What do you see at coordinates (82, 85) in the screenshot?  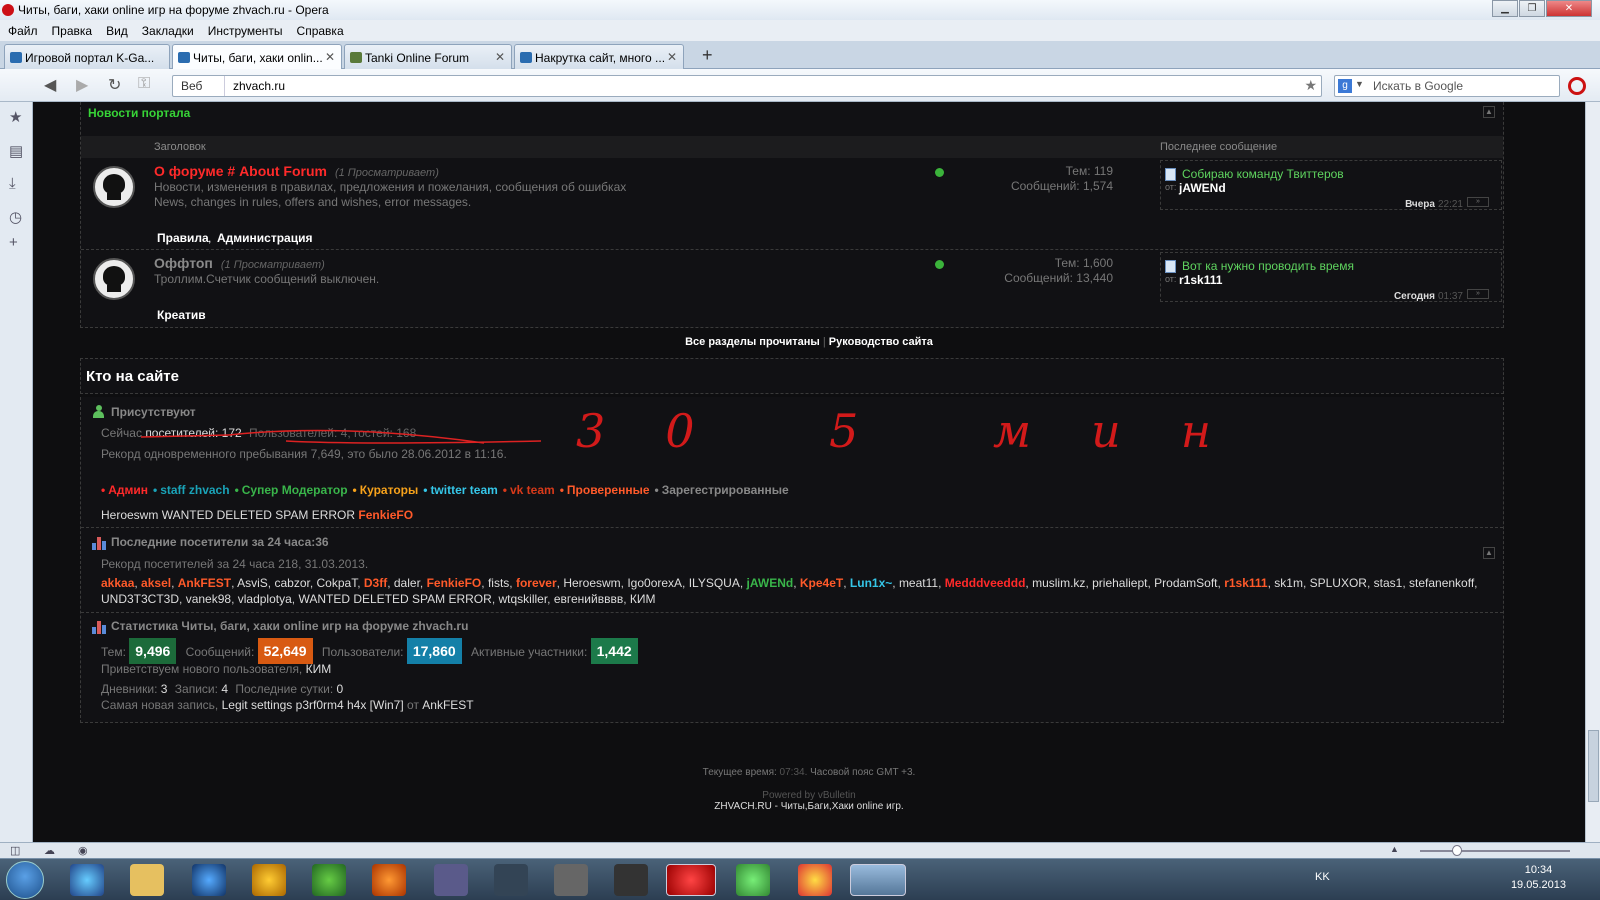 I see `forward-icon: ▶` at bounding box center [82, 85].